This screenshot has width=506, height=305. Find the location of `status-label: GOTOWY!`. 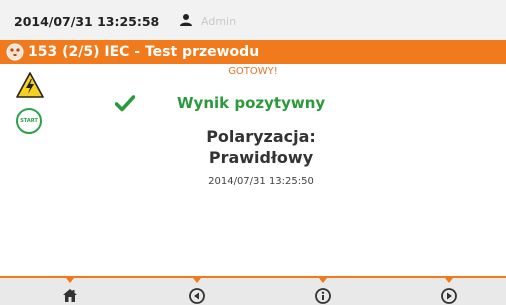

status-label: GOTOWY! is located at coordinates (253, 71).